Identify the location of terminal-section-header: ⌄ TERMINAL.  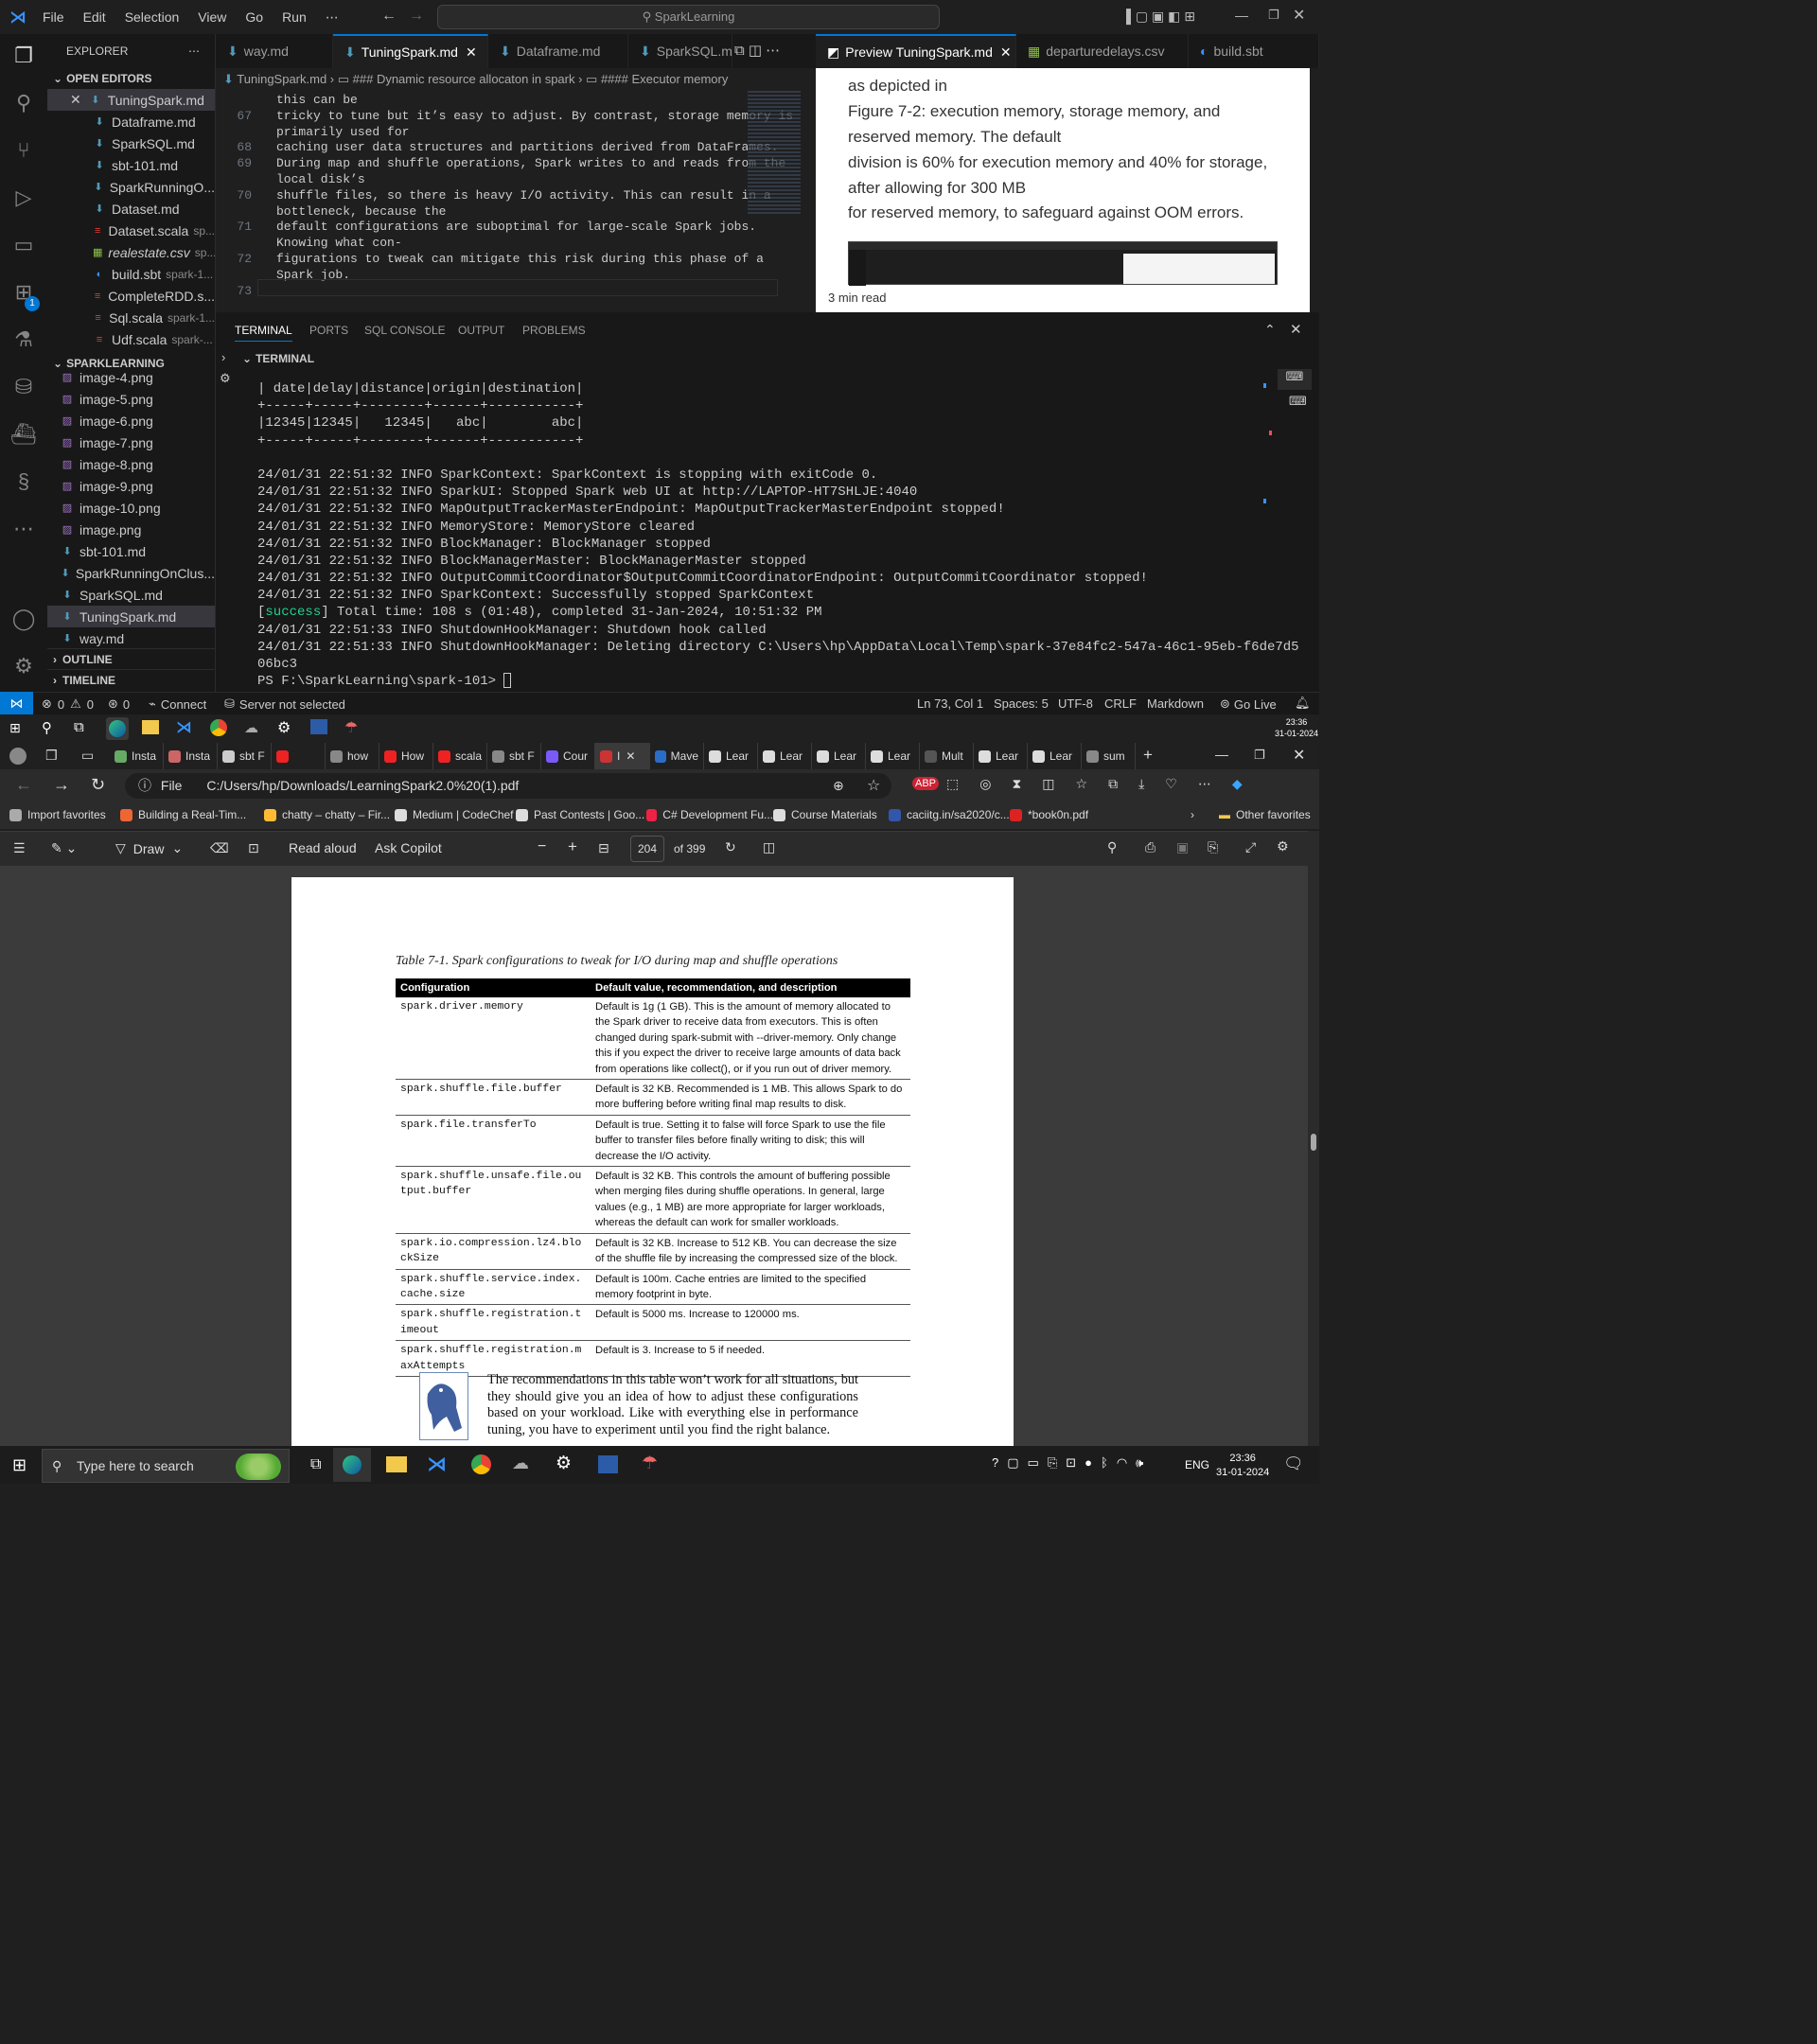
(278, 358).